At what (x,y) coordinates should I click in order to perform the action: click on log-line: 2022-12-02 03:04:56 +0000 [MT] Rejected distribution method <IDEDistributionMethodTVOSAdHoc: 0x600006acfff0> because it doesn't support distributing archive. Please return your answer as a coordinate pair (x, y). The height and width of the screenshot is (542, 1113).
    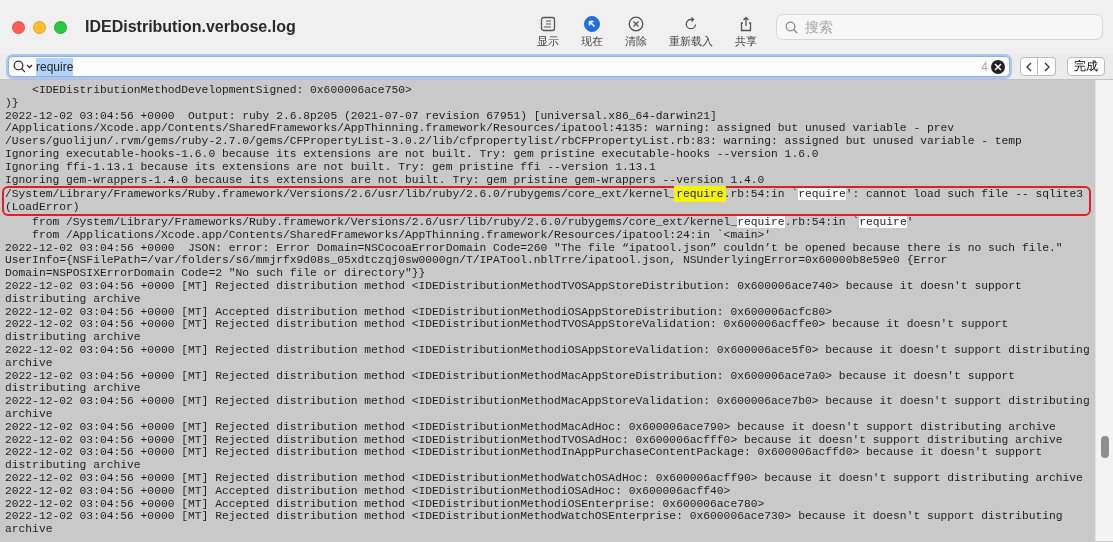
    Looking at the image, I should click on (534, 440).